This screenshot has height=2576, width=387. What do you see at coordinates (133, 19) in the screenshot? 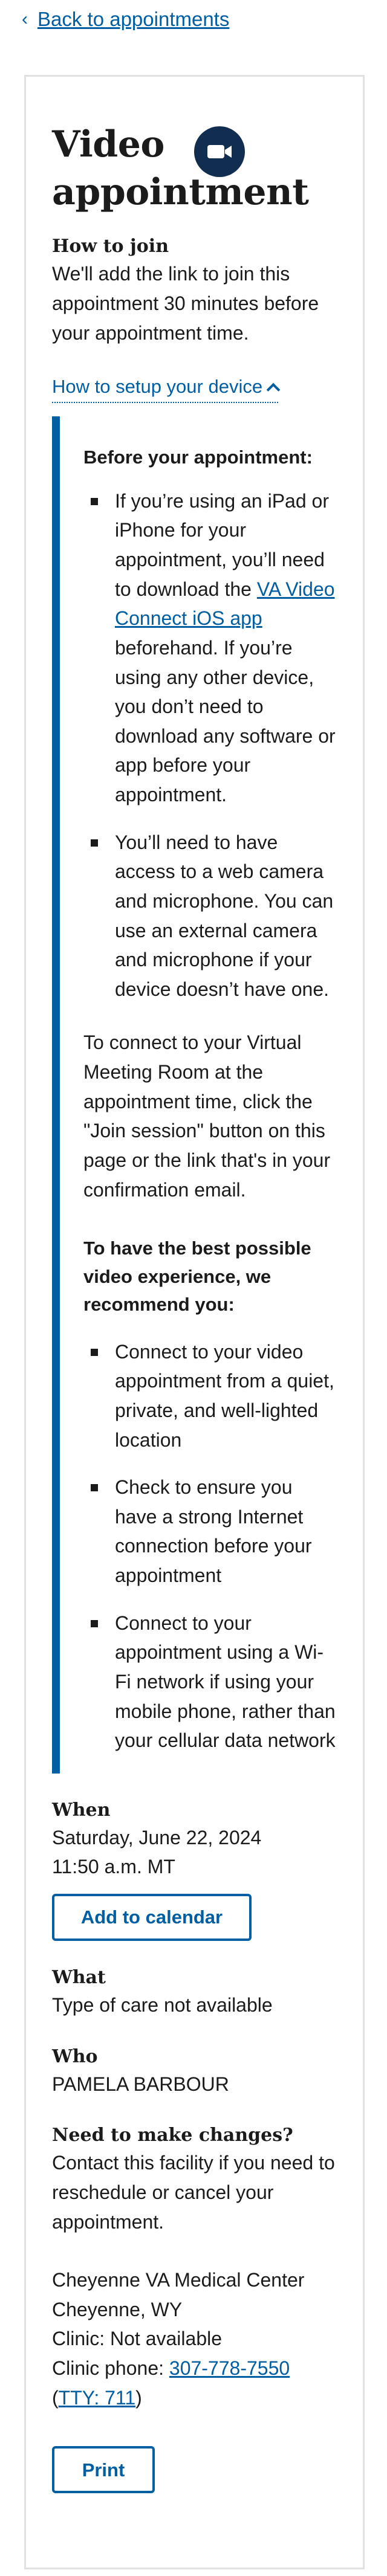
I see `back-link-label: Back to appointments` at bounding box center [133, 19].